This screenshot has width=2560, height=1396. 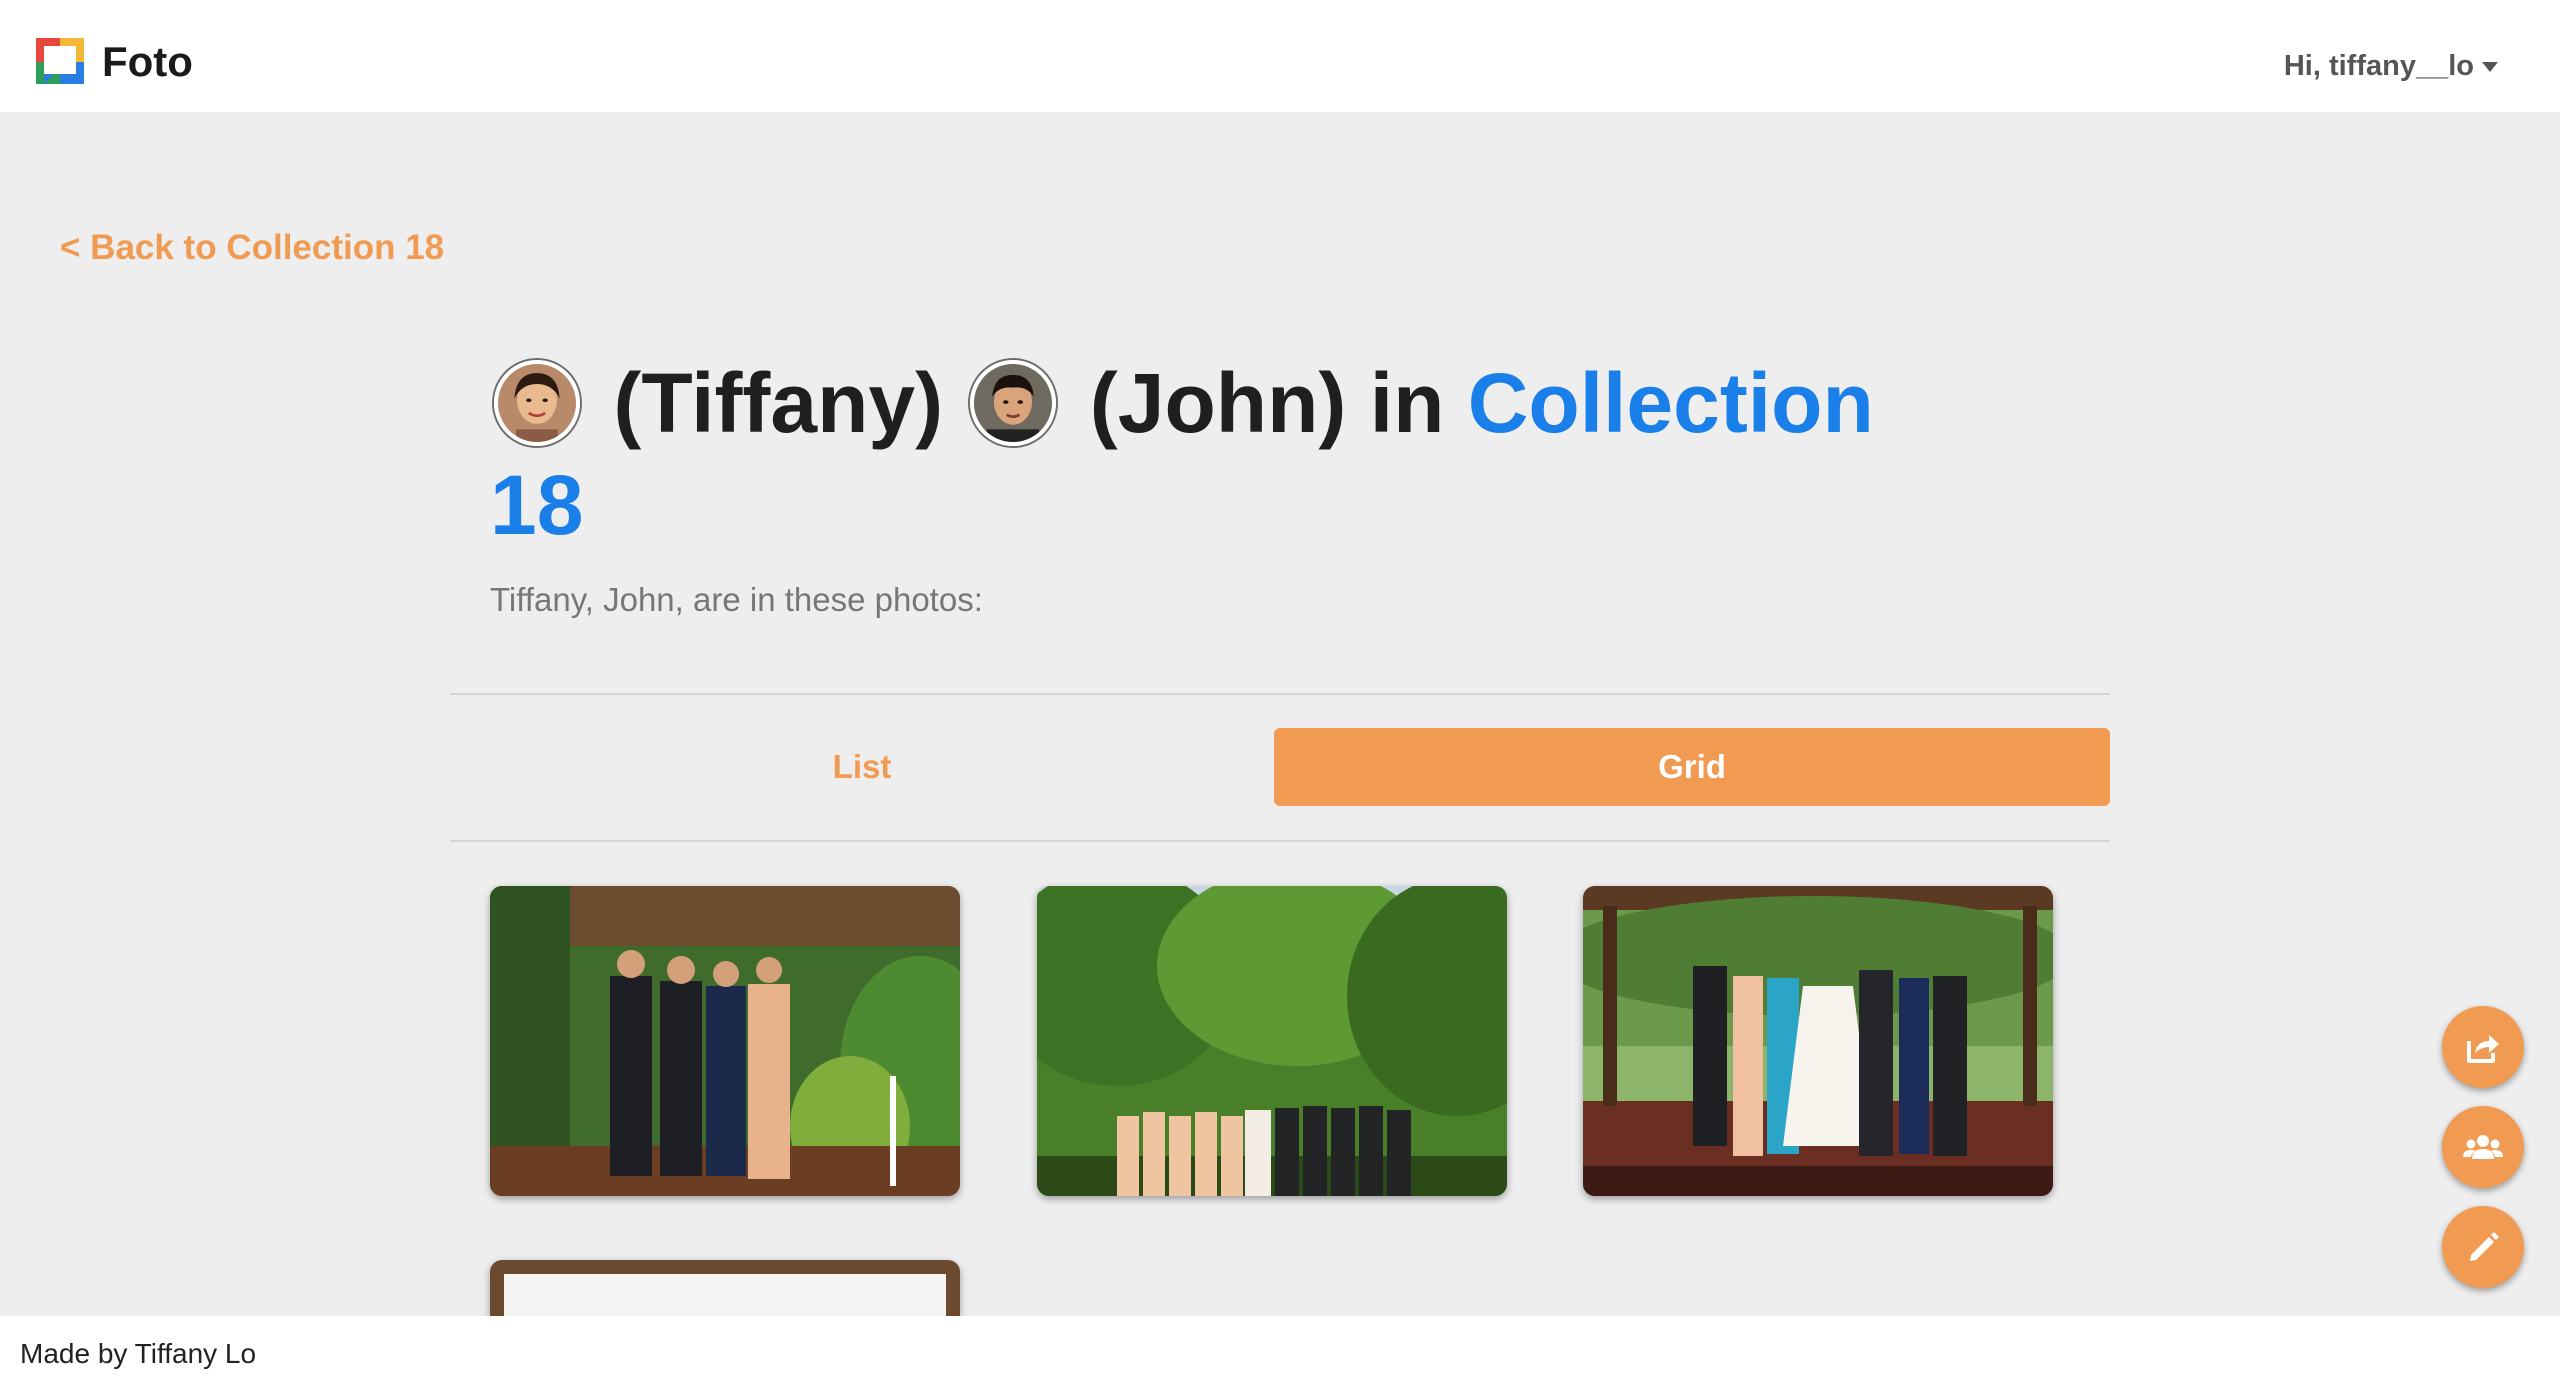 I want to click on user-menu: Hi, tiffany__lo, so click(x=2391, y=66).